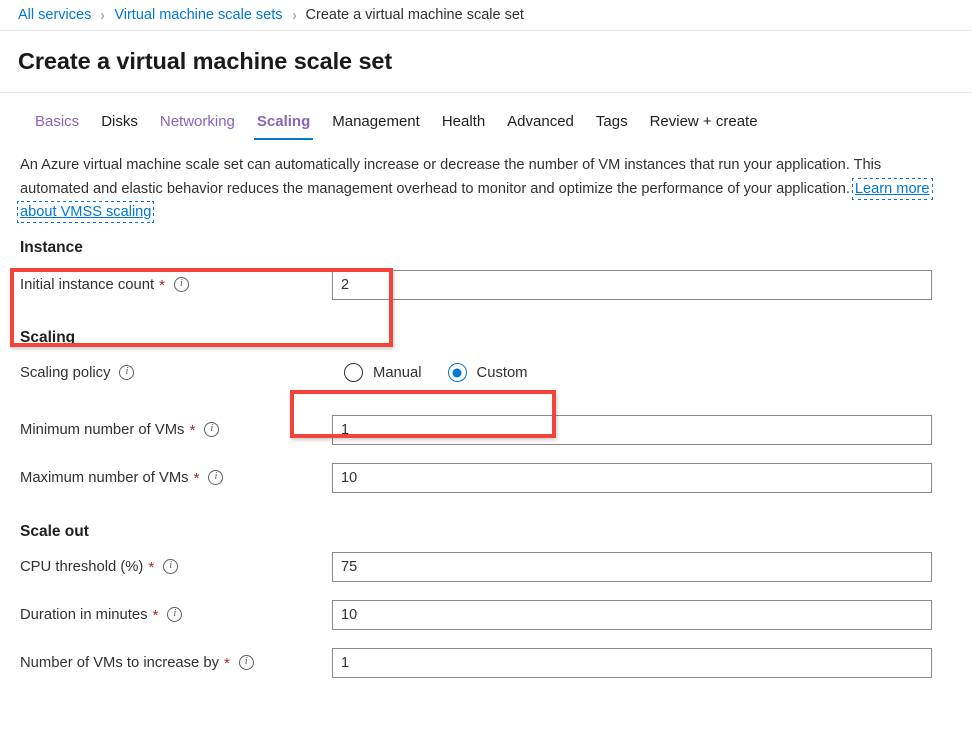  What do you see at coordinates (197, 126) in the screenshot?
I see `tab-networking: Networking` at bounding box center [197, 126].